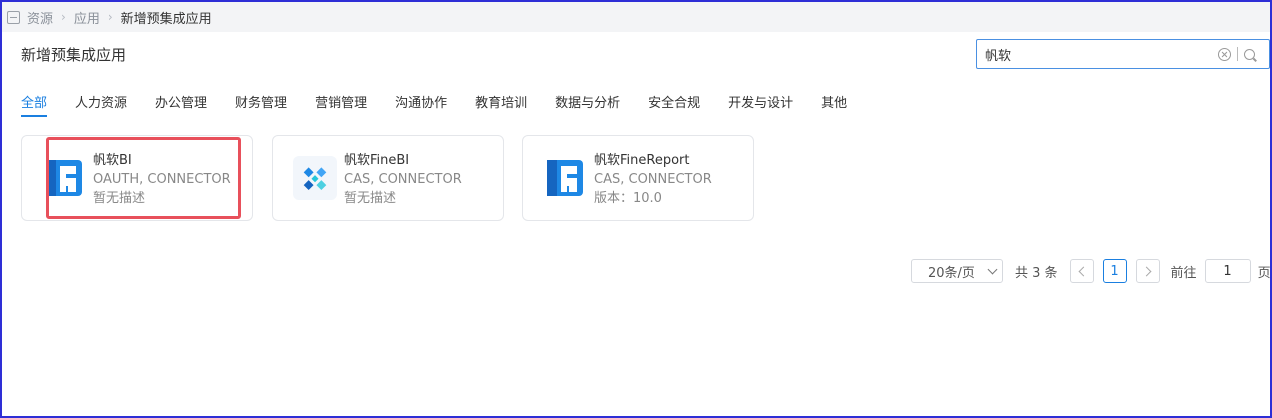  I want to click on total-count: 共 3 条, so click(1036, 273).